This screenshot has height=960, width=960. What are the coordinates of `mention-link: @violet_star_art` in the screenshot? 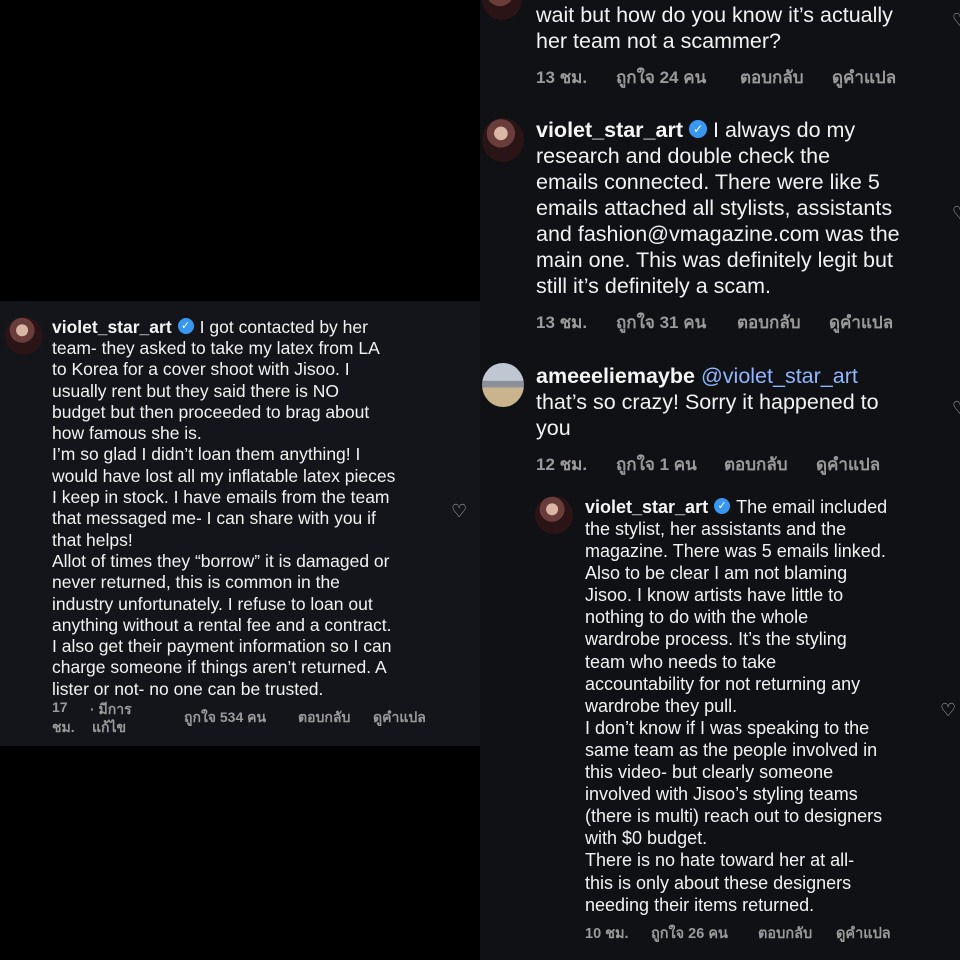 It's located at (779, 376).